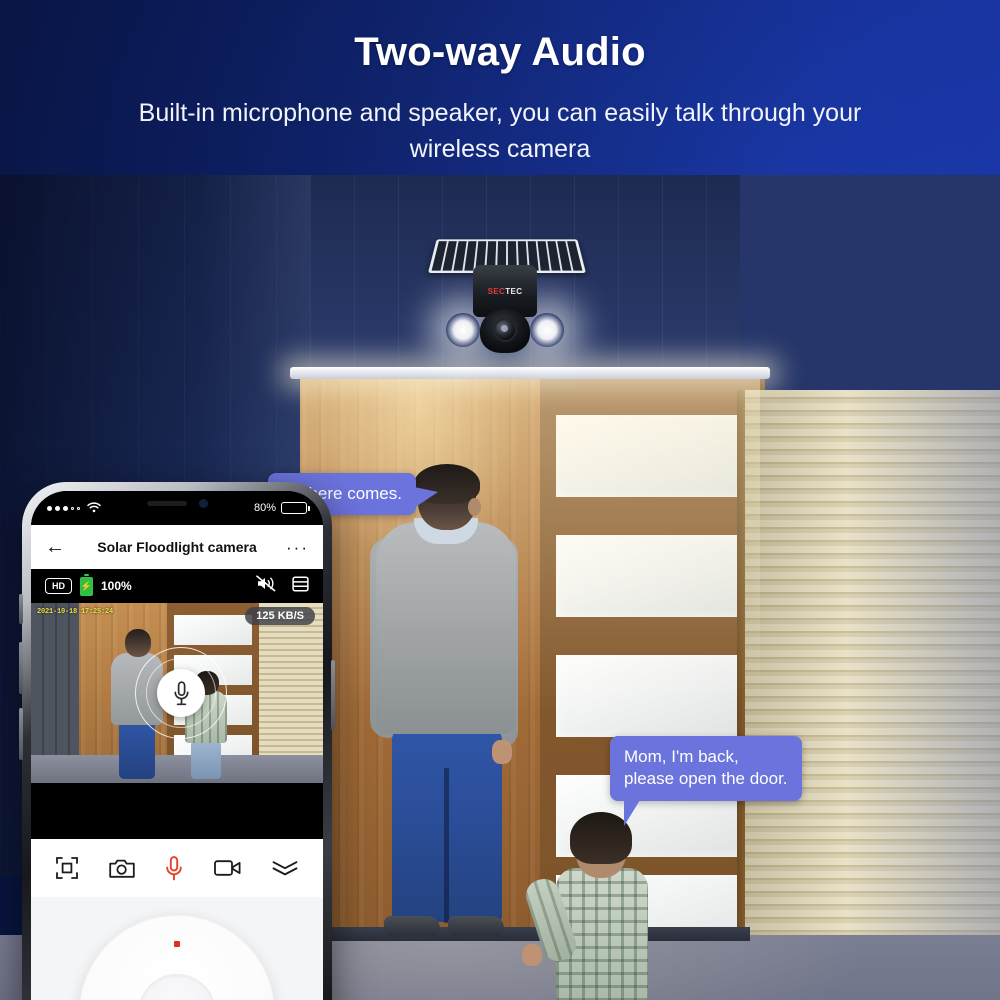 The height and width of the screenshot is (1000, 1000). Describe the element at coordinates (75, 612) in the screenshot. I see `video-timestamp: 2021-10-18 17:25:24` at that location.